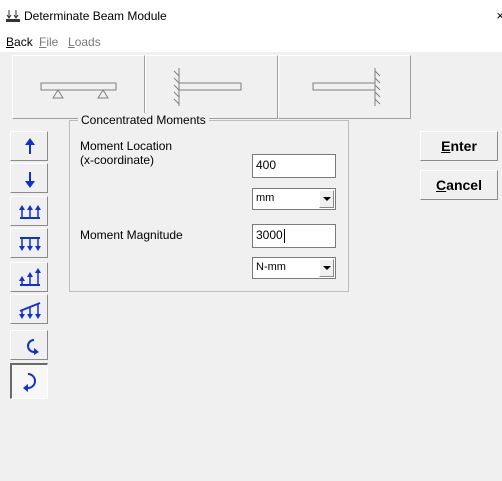  Describe the element at coordinates (23, 42) in the screenshot. I see `menu-back-label: ack` at that location.